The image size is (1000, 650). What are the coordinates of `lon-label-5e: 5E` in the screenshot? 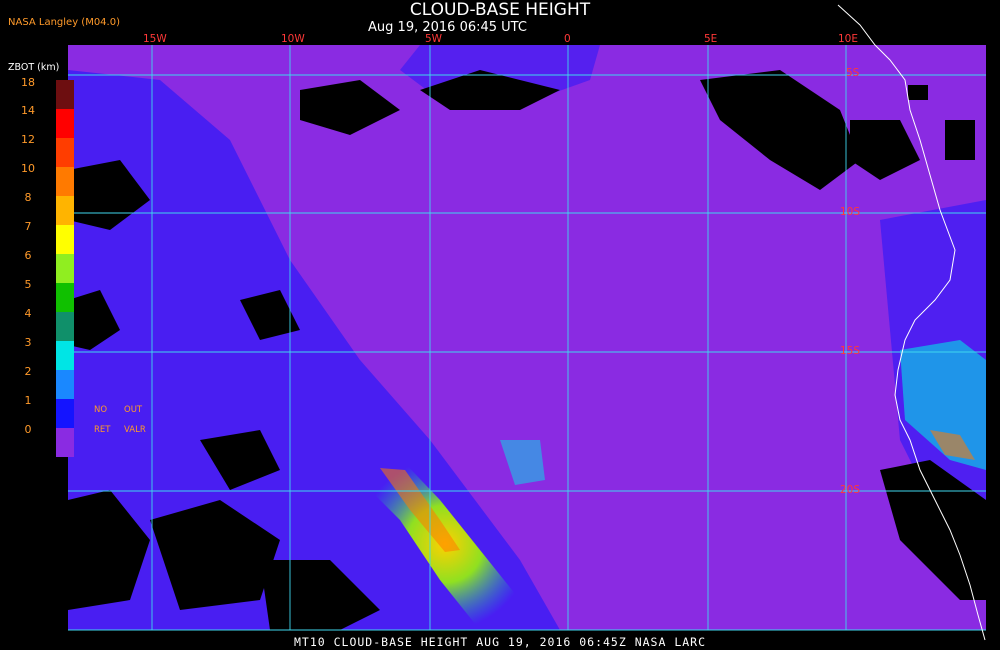 It's located at (711, 39).